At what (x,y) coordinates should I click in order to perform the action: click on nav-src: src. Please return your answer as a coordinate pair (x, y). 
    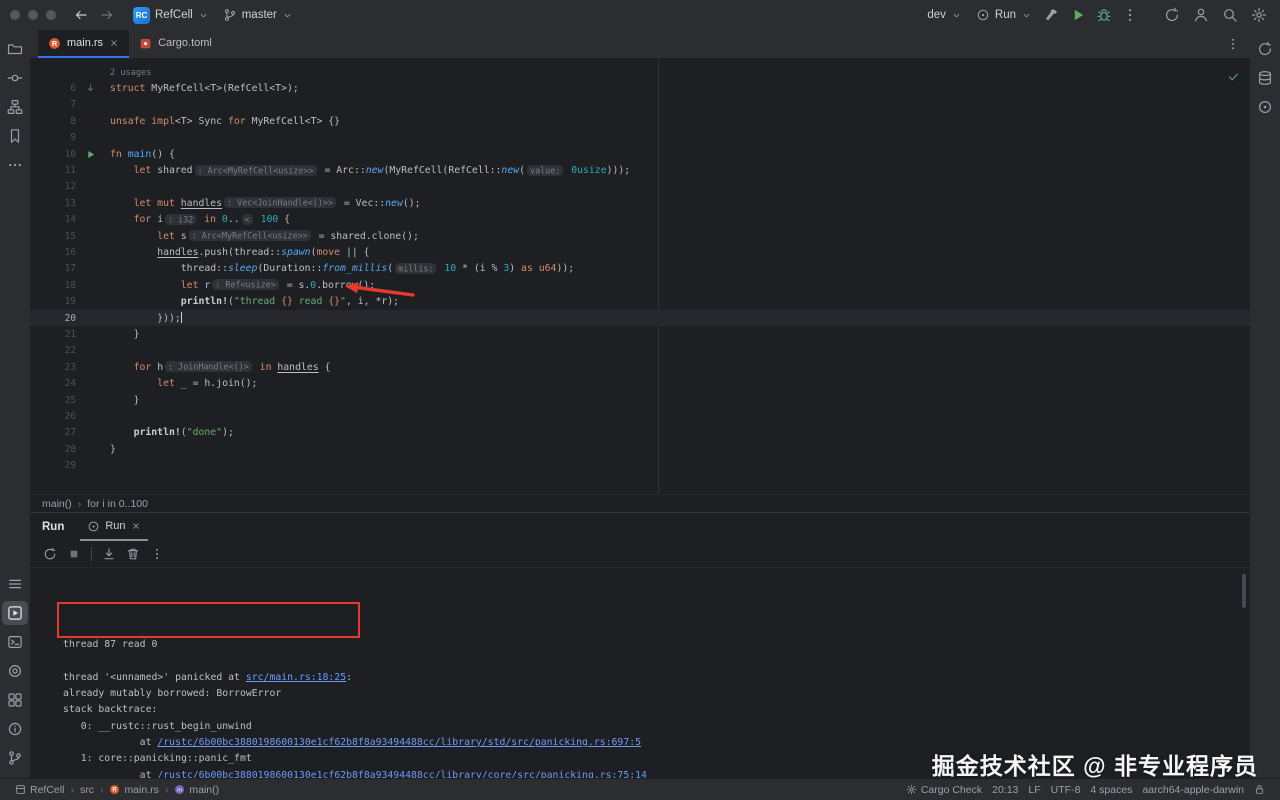
    Looking at the image, I should click on (87, 790).